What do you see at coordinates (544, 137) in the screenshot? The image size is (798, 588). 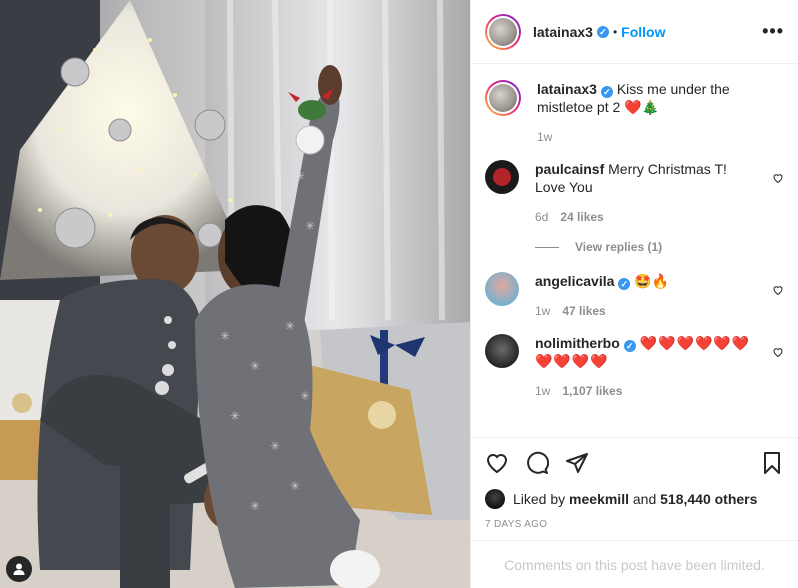 I see `caption-time: 1w` at bounding box center [544, 137].